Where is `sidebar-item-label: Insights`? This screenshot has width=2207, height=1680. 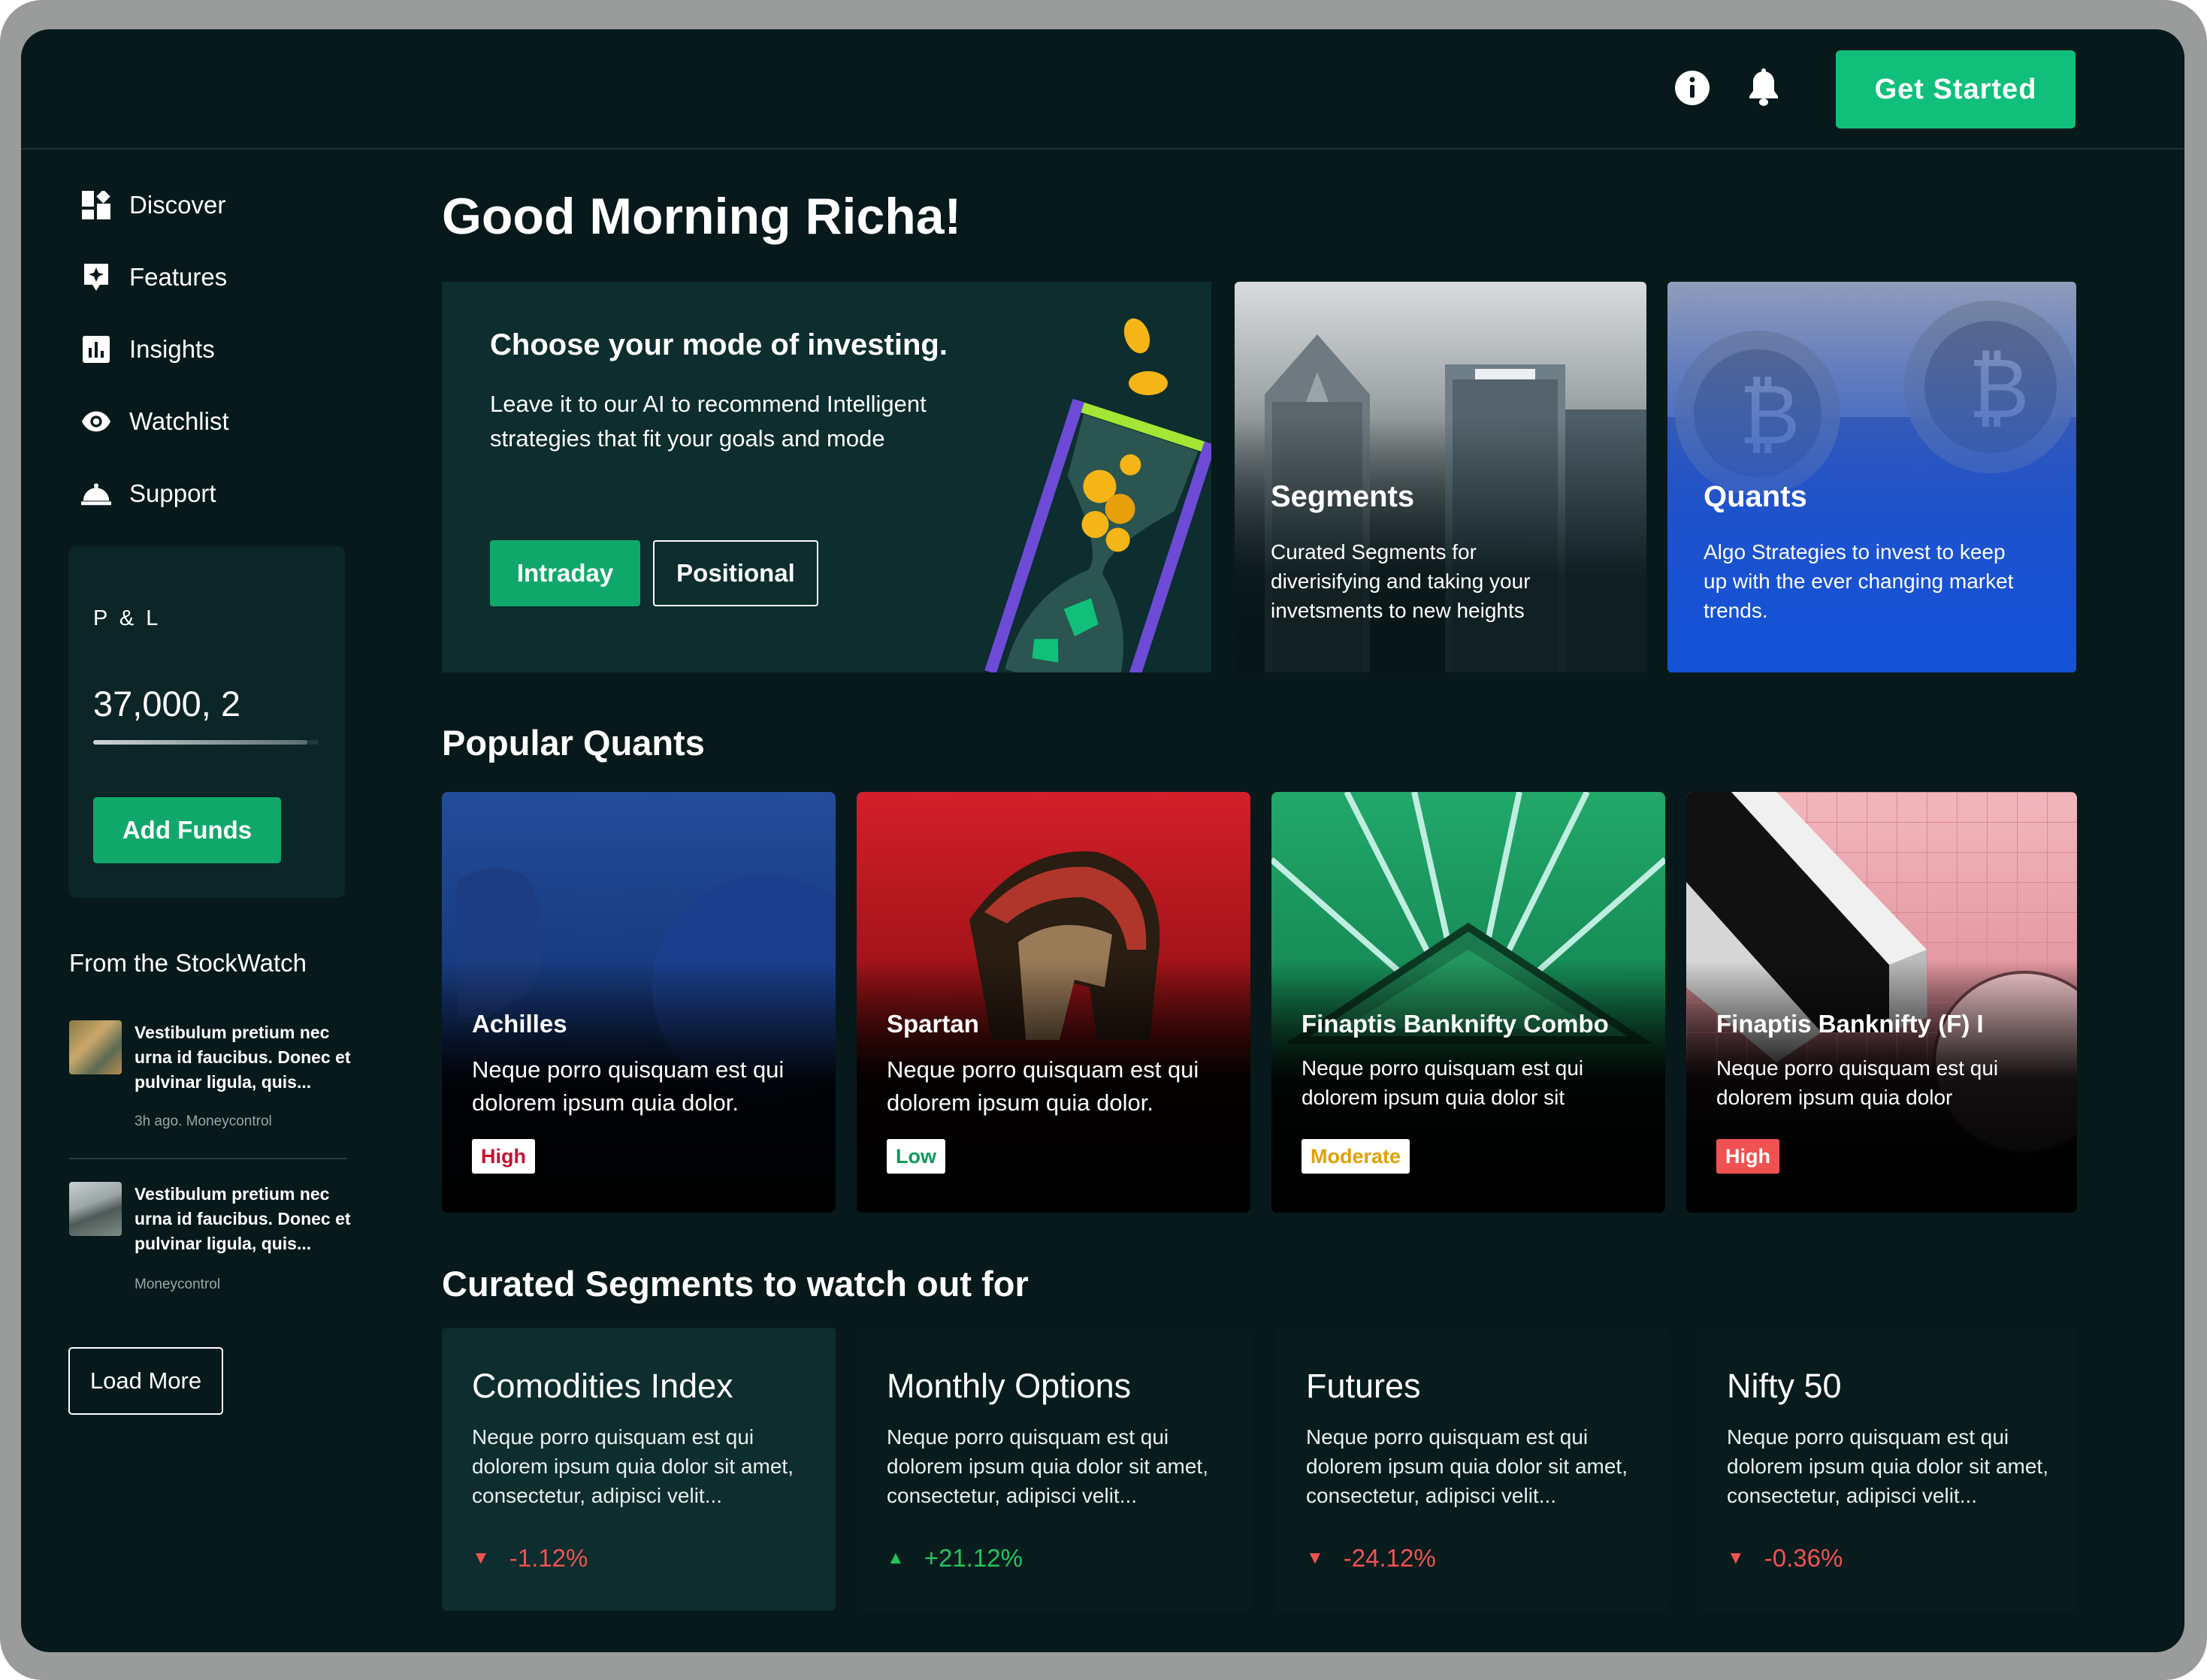 sidebar-item-label: Insights is located at coordinates (172, 349).